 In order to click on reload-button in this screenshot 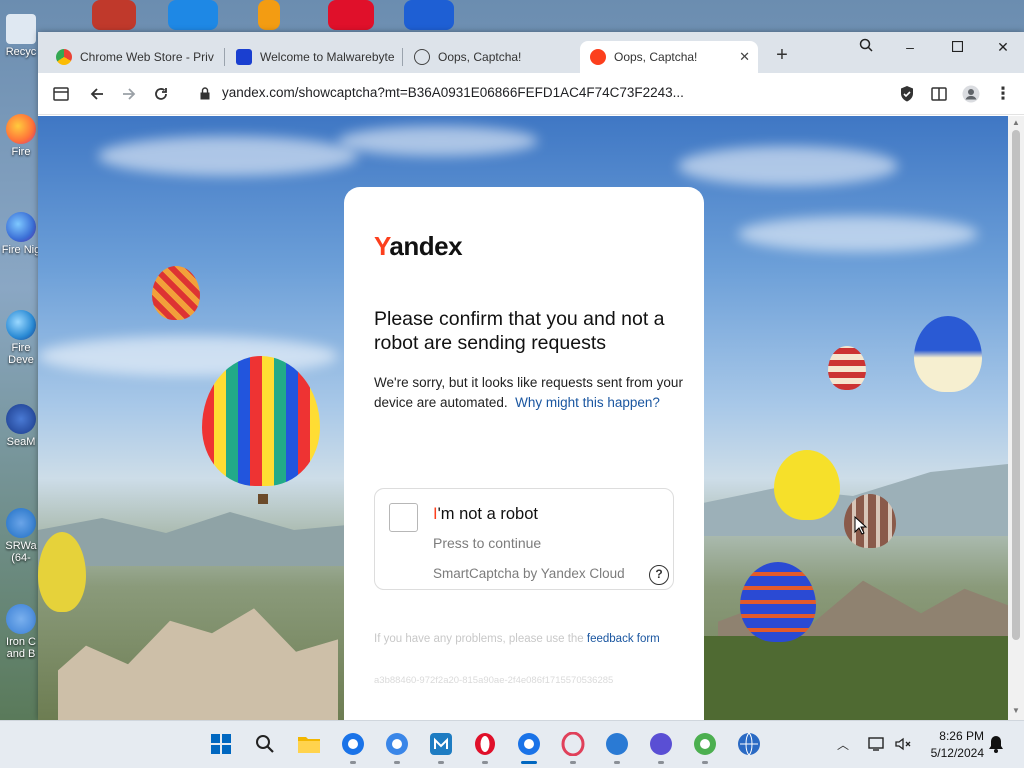, I will do `click(161, 94)`.